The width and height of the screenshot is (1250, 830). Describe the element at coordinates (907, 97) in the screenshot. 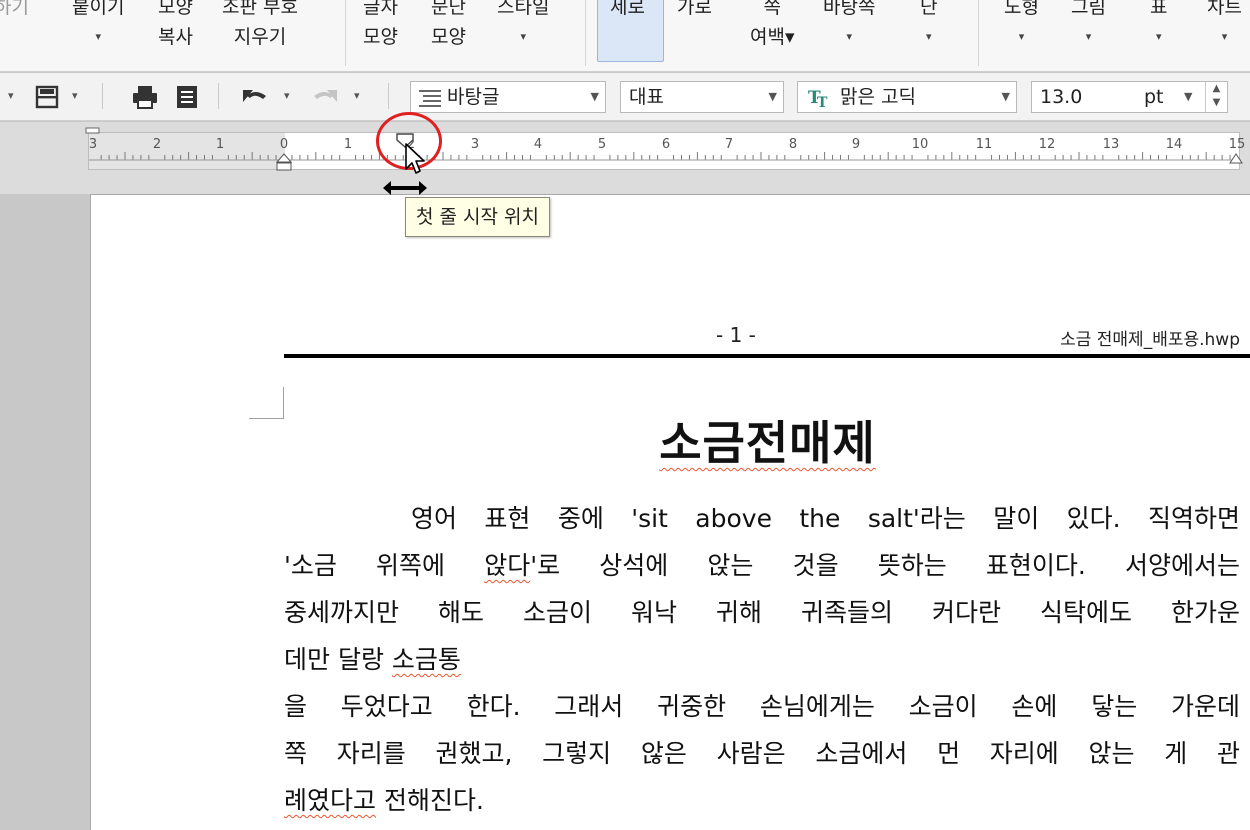

I see `font-select: TT 맑은 고딕 ▼` at that location.